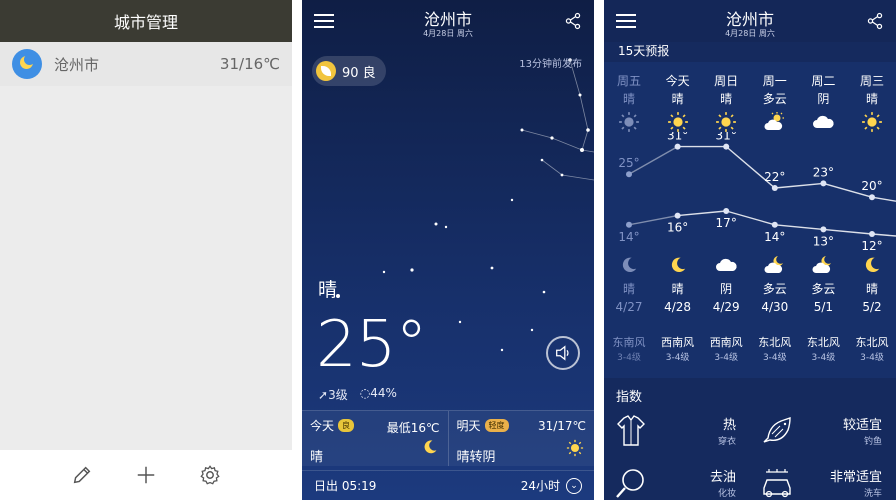 The height and width of the screenshot is (500, 896). I want to click on gear-icon, so click(210, 475).